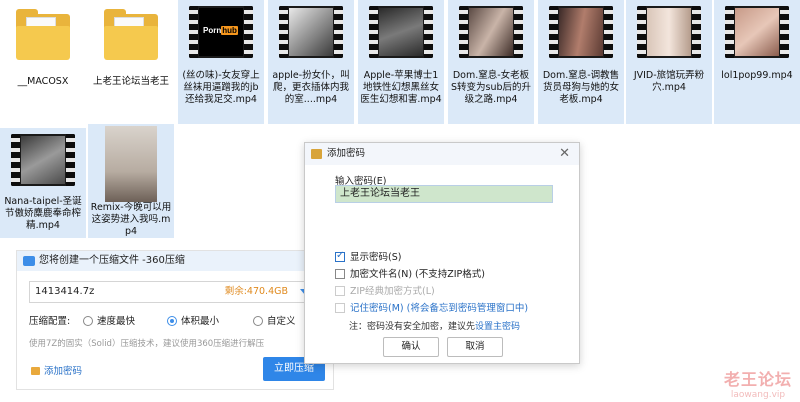  What do you see at coordinates (147, 344) in the screenshot?
I see `compress-note: 使用7Z的固实（Solid）压缩技术，建议使用360压缩进行解压` at bounding box center [147, 344].